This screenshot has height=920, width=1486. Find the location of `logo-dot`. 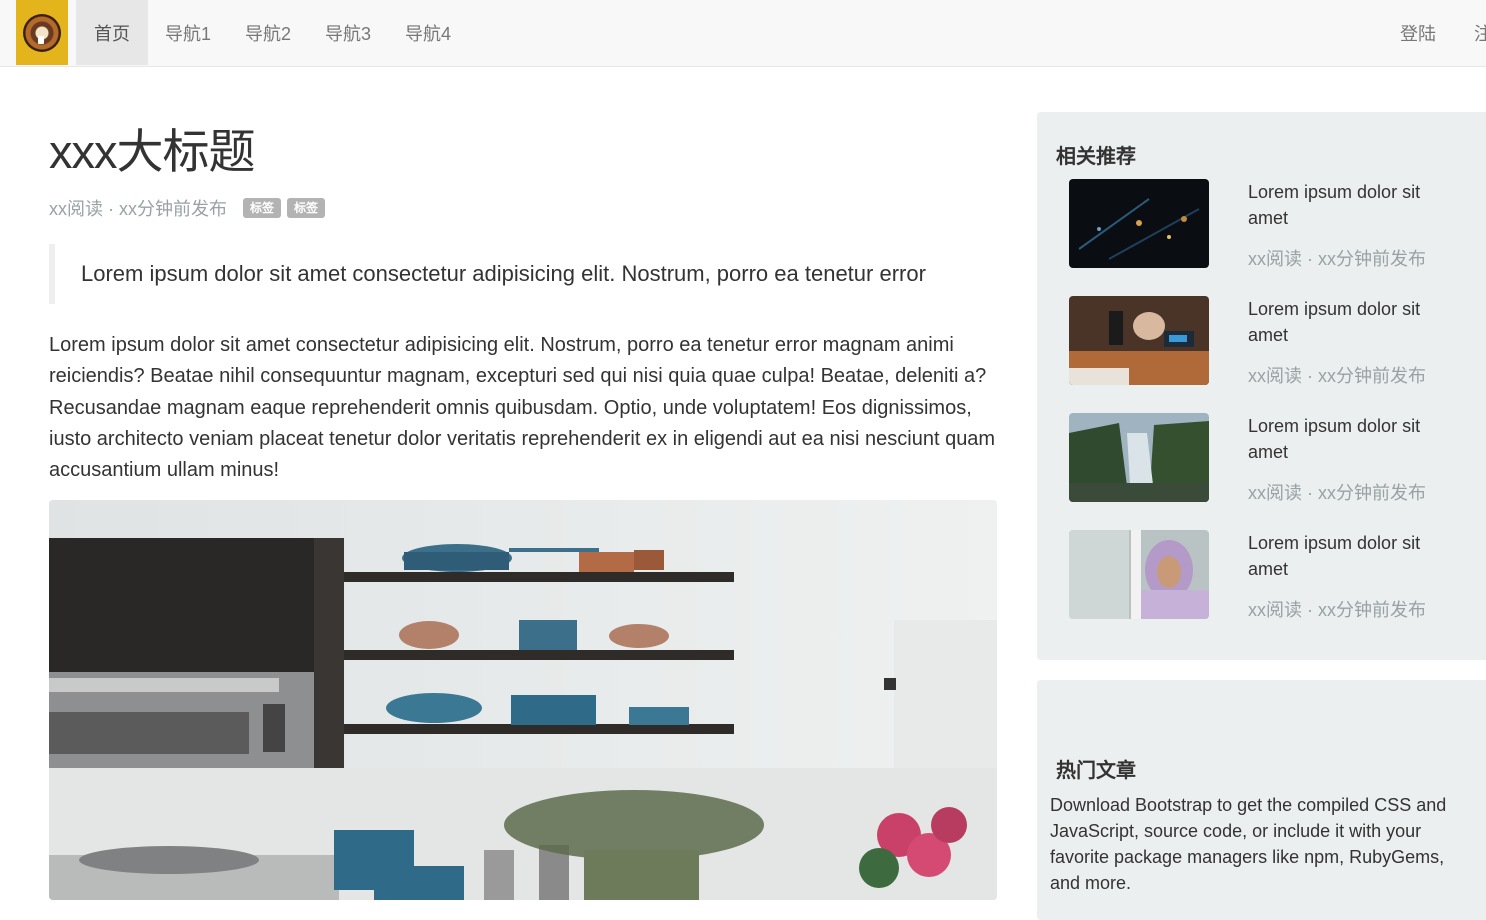

logo-dot is located at coordinates (41, 40).